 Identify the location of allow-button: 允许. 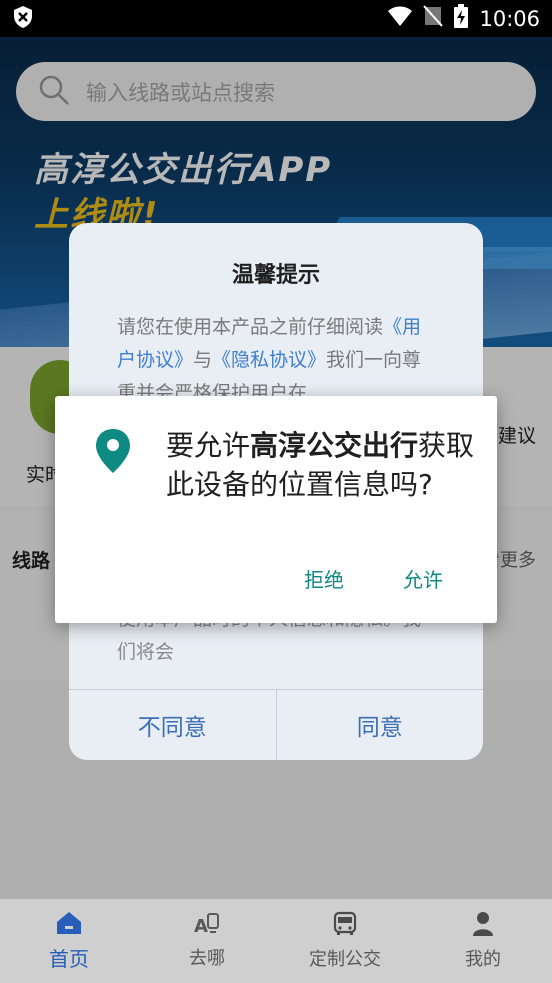
(423, 578).